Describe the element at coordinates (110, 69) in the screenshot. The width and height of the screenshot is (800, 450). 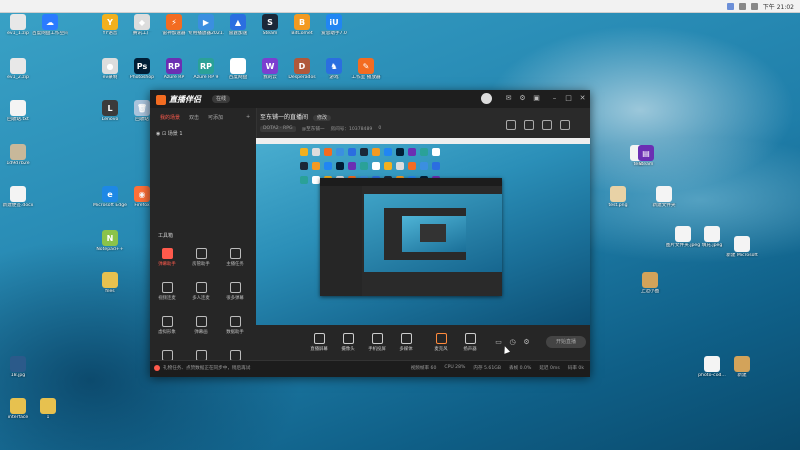
I see `desktop-icon: ● ev录制` at that location.